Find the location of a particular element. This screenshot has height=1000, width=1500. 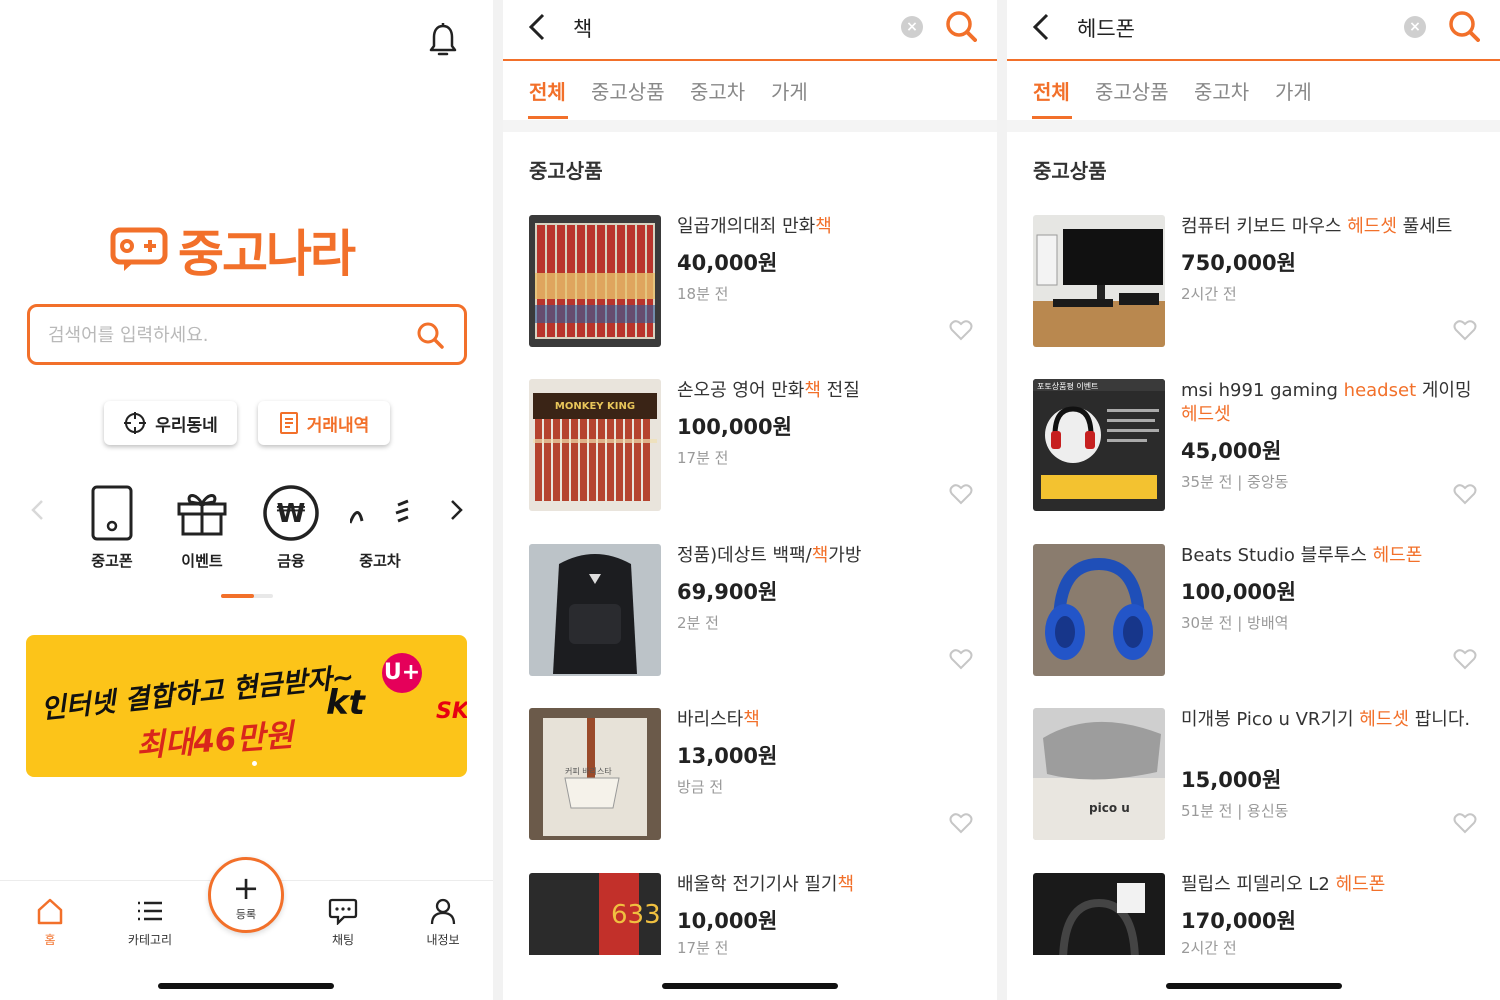

plus-icon: + is located at coordinates (246, 888).